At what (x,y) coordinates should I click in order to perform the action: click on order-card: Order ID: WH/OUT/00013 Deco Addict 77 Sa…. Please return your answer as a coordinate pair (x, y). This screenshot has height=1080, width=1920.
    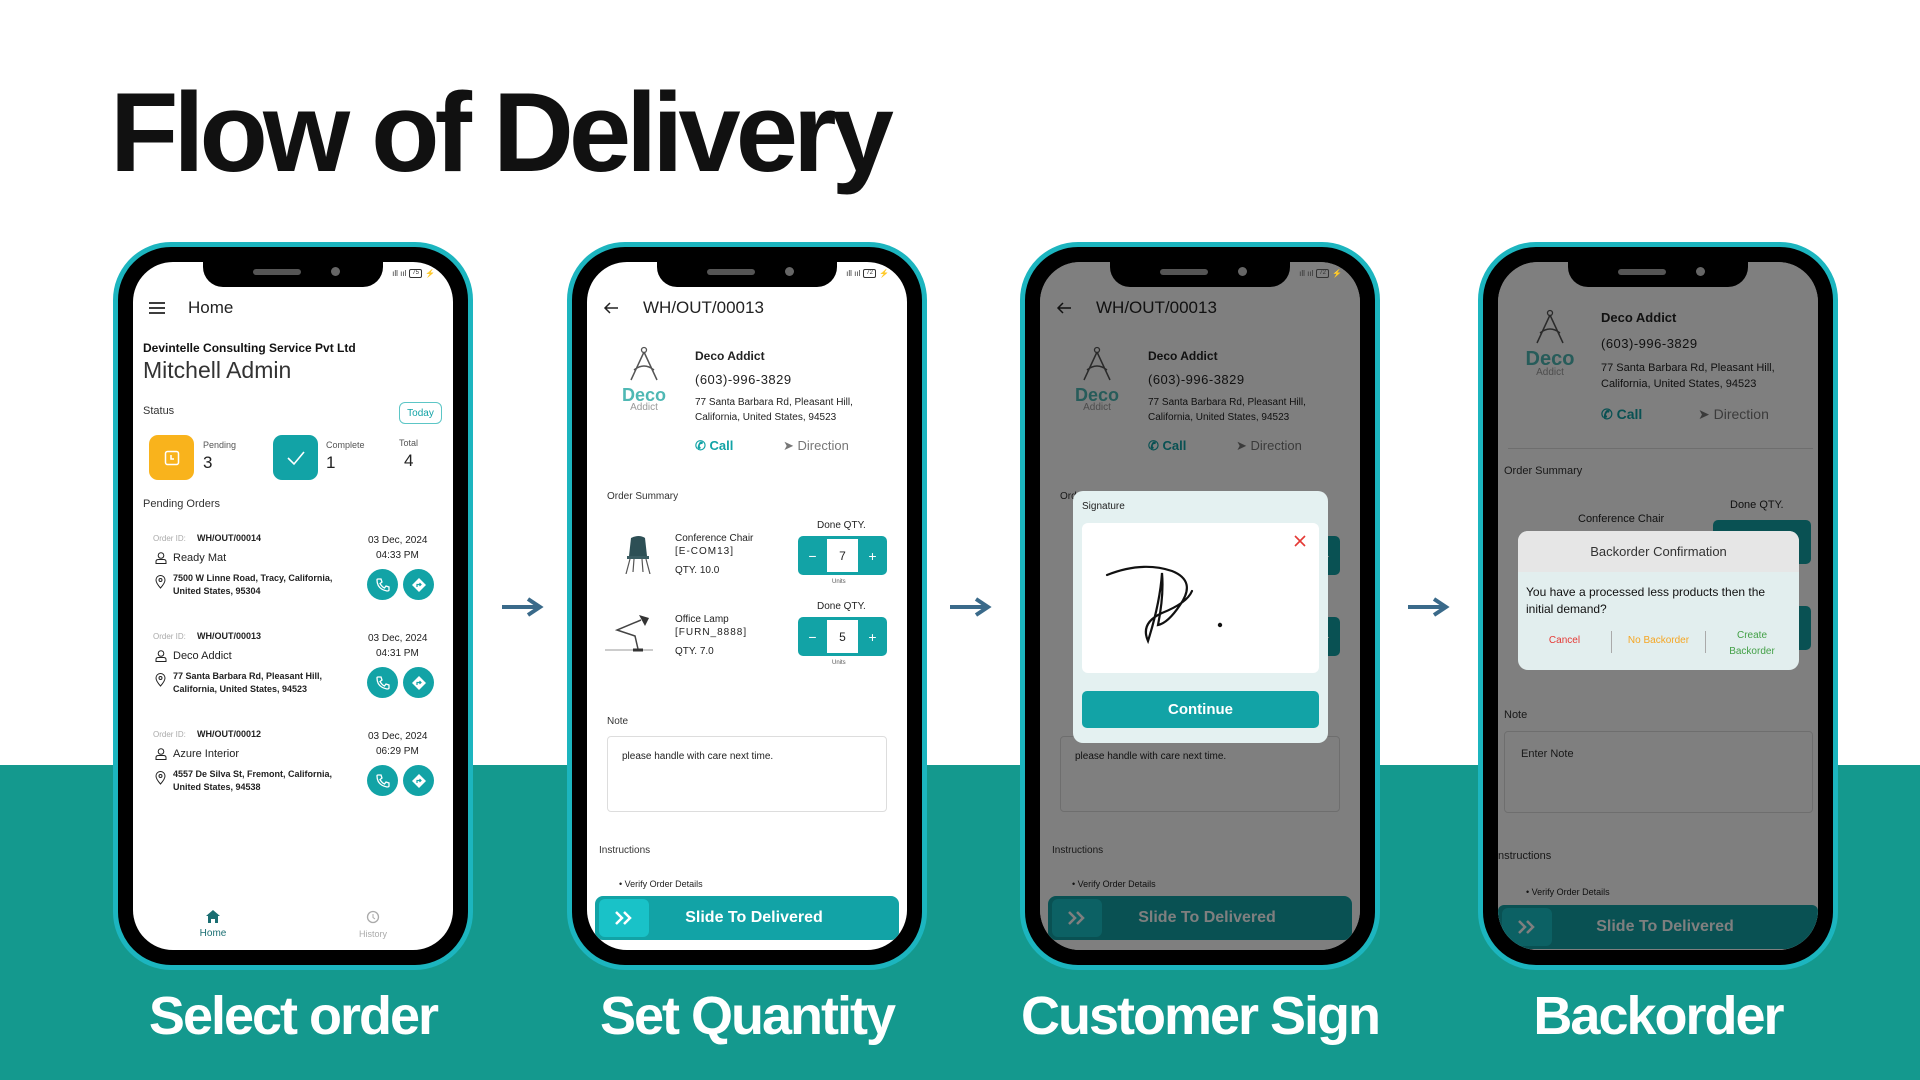
    Looking at the image, I should click on (293, 670).